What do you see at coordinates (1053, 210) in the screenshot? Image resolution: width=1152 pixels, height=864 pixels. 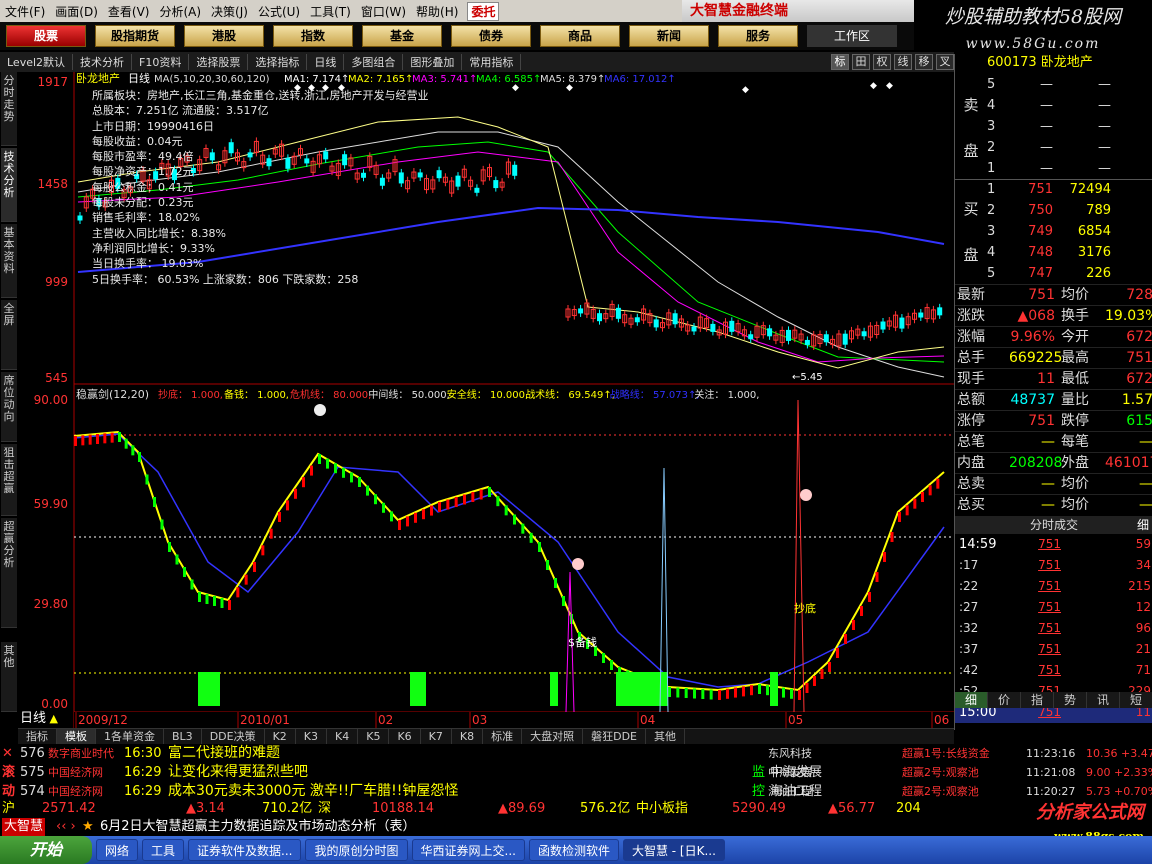 I see `buy-row: 2 750 789` at bounding box center [1053, 210].